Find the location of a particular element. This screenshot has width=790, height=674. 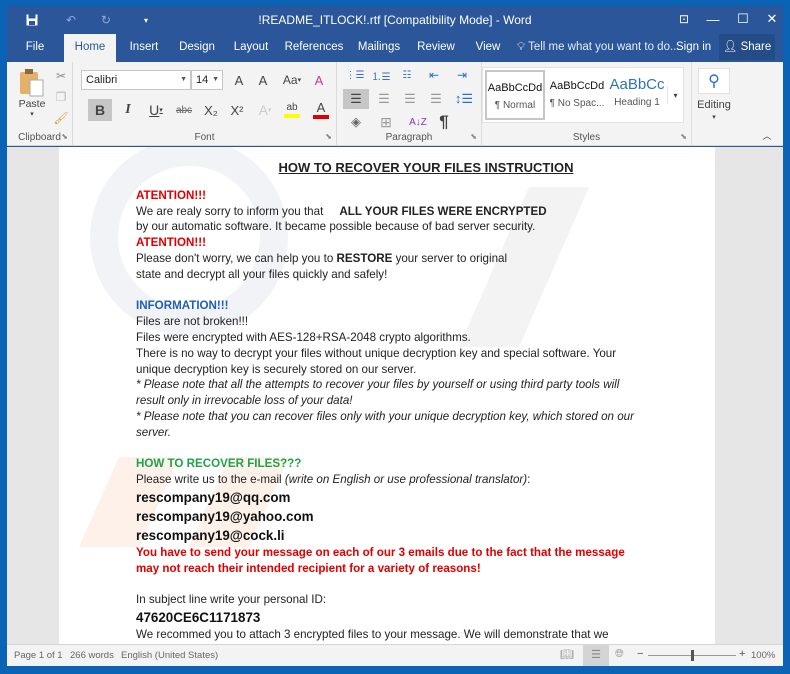

font-color-label: A is located at coordinates (321, 107).